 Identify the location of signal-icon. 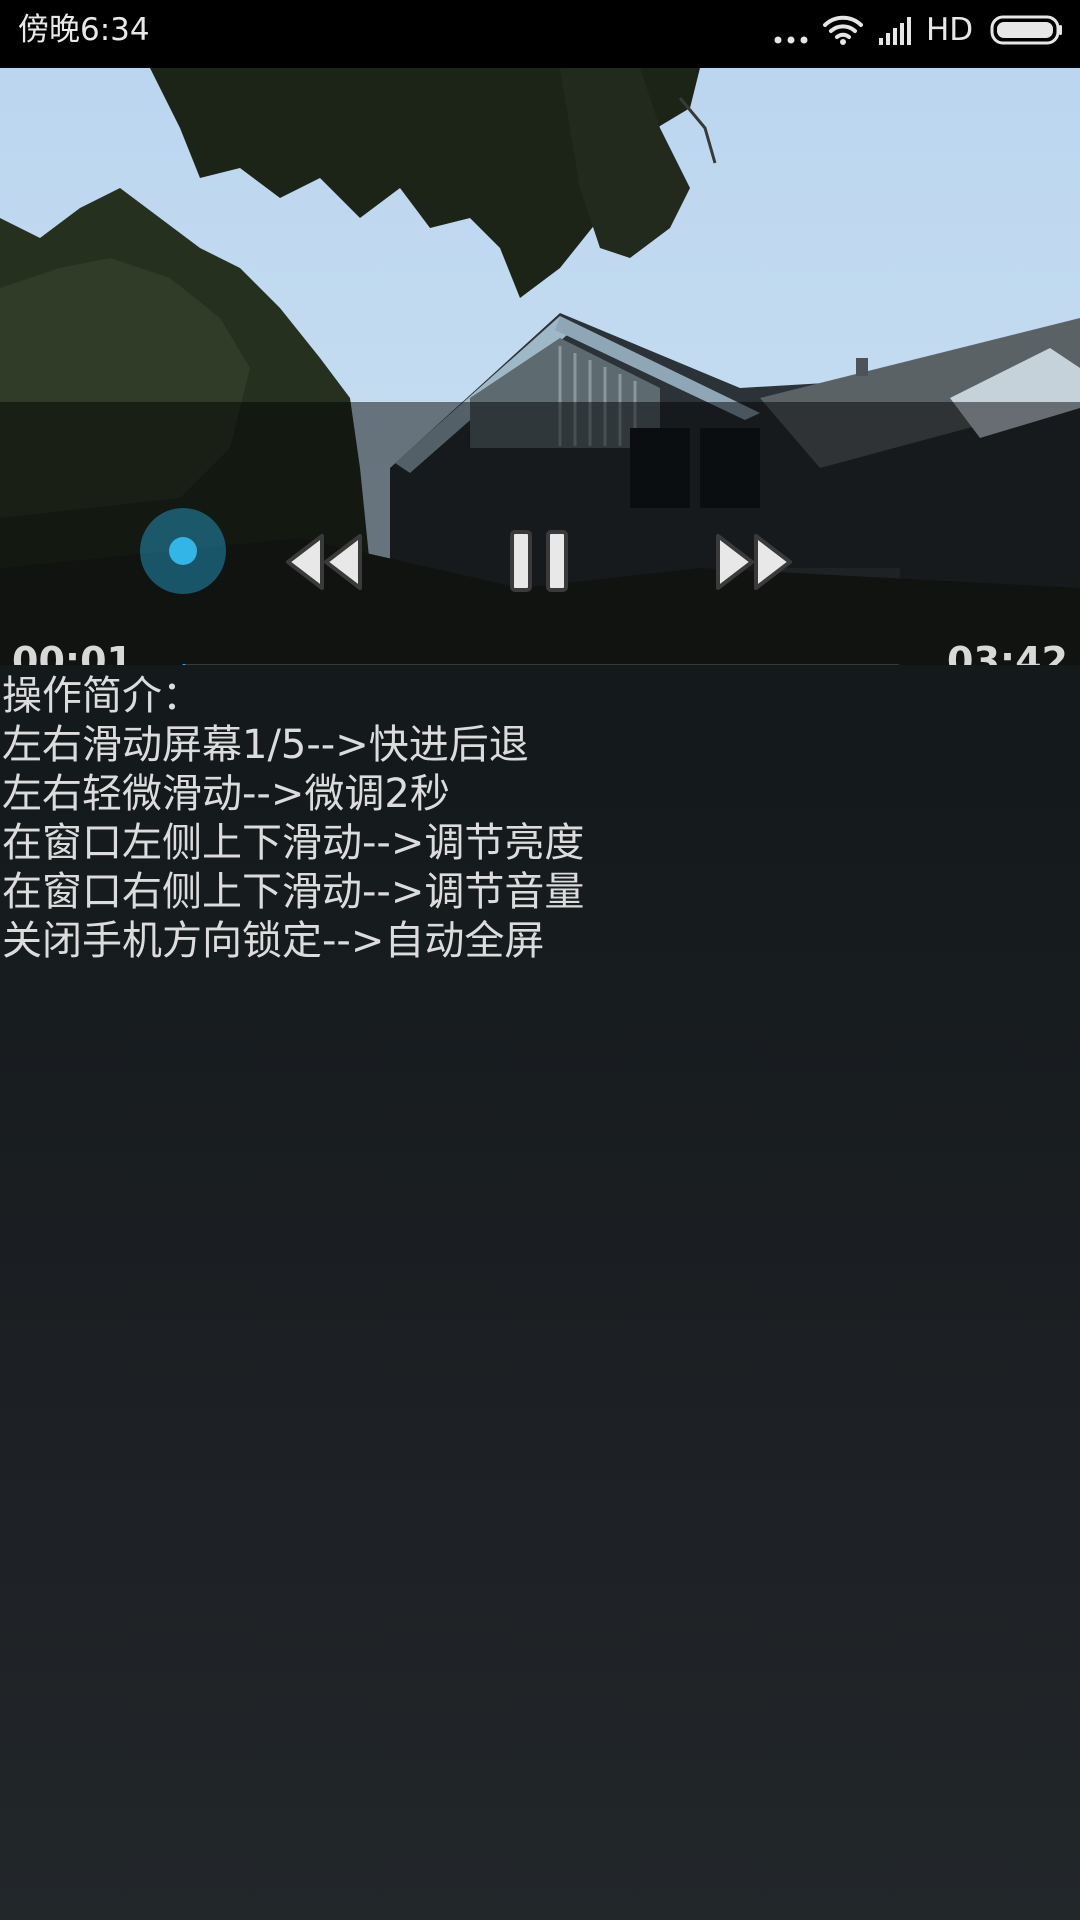
(895, 31).